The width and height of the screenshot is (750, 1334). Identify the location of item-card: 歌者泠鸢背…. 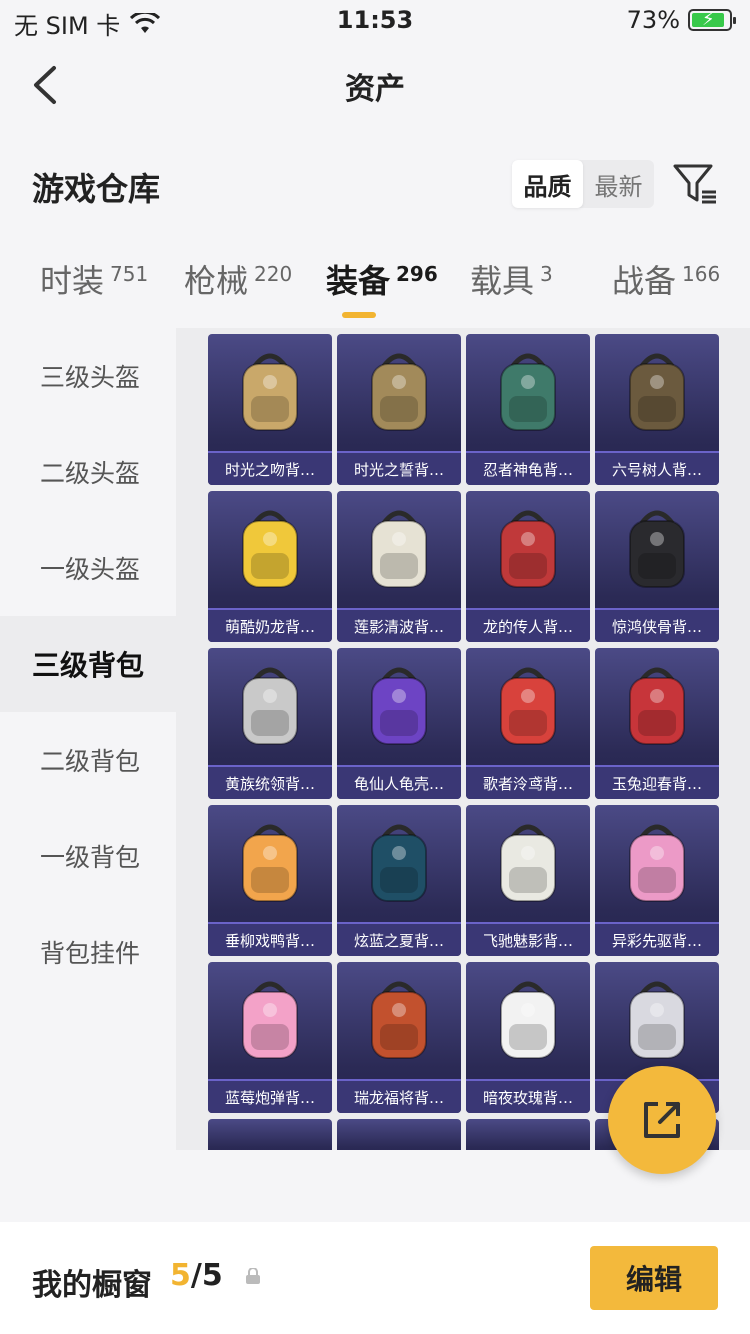
(528, 723).